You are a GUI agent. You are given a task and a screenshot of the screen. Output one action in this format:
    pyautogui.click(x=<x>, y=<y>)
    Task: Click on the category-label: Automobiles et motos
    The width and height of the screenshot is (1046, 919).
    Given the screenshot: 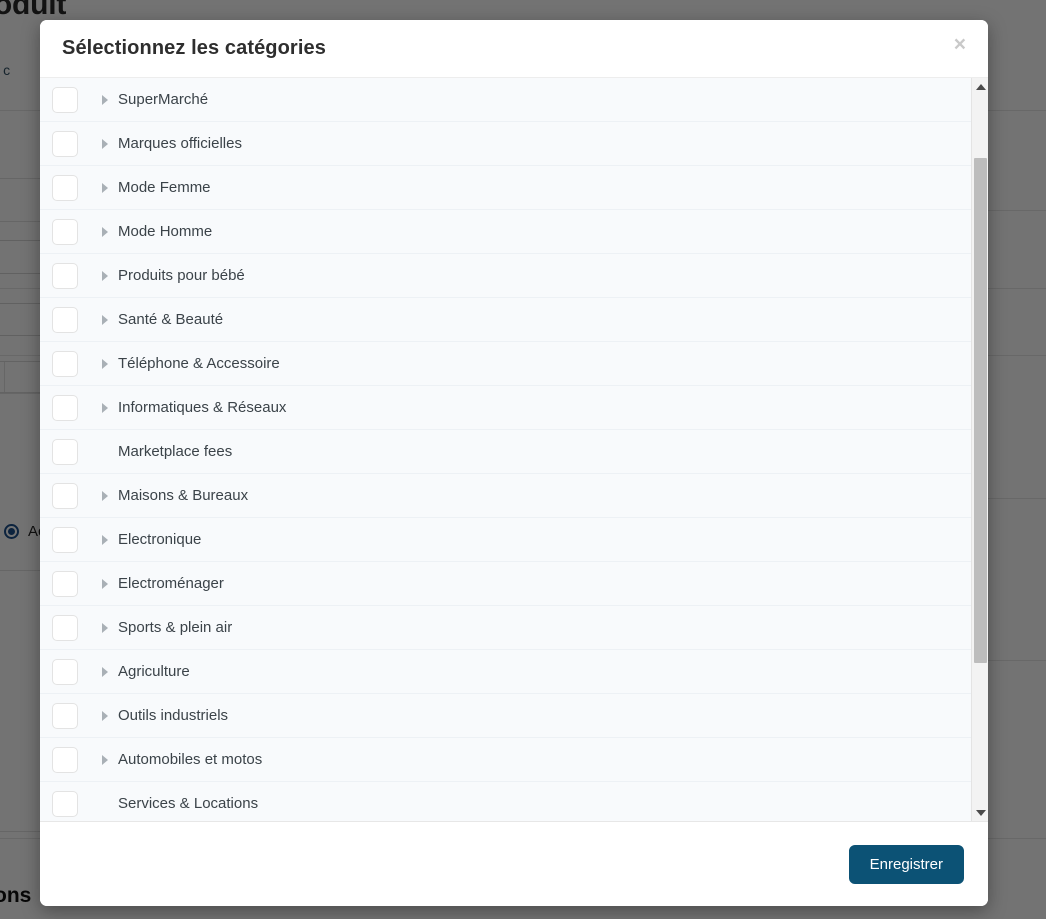 What is the action you would take?
    pyautogui.click(x=190, y=759)
    